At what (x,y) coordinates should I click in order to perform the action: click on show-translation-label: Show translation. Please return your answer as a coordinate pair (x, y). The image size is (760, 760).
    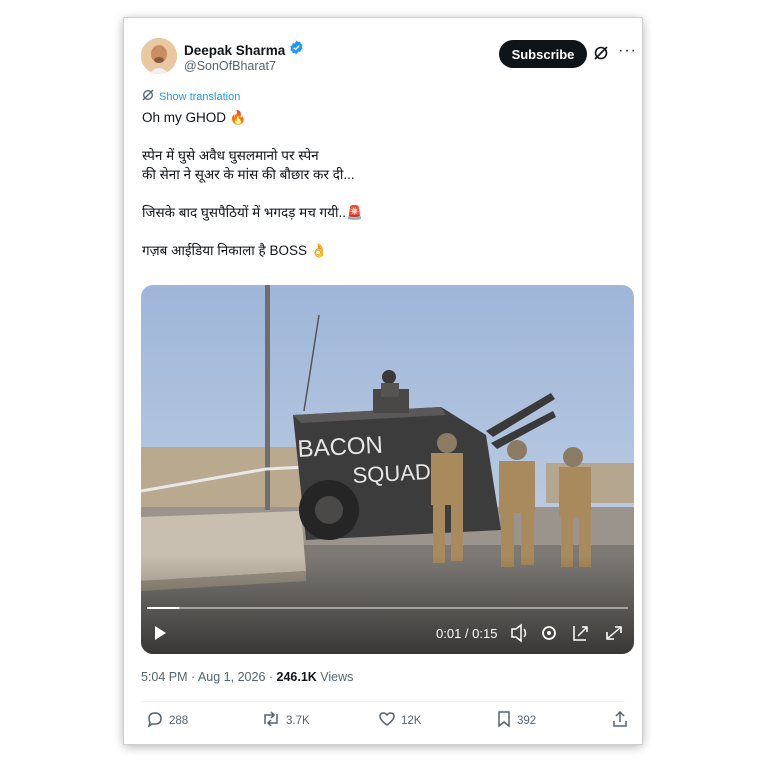
    Looking at the image, I should click on (199, 97).